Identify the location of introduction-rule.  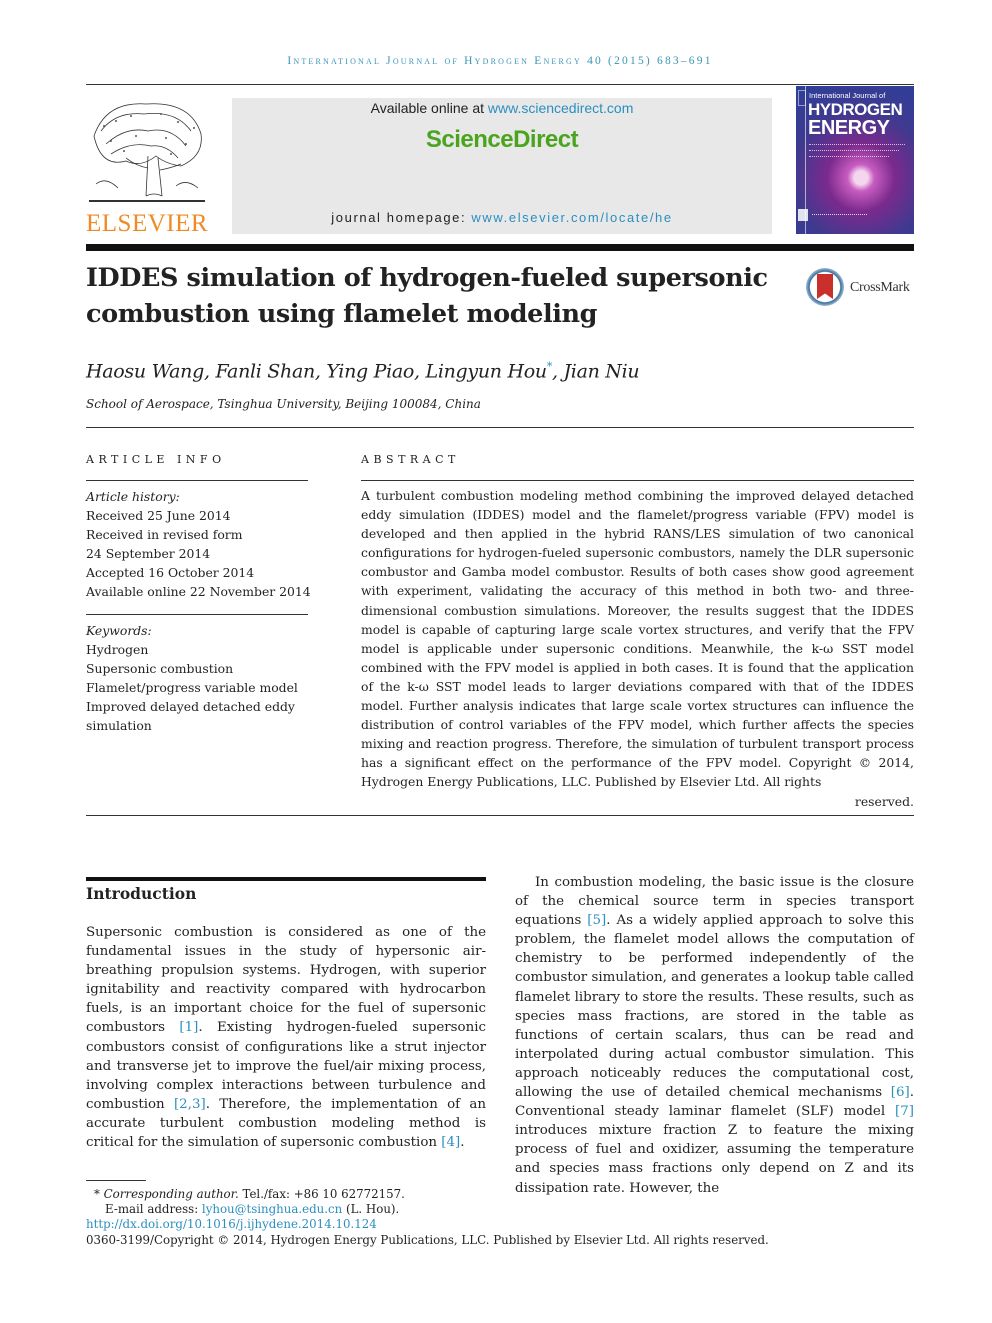
(286, 879).